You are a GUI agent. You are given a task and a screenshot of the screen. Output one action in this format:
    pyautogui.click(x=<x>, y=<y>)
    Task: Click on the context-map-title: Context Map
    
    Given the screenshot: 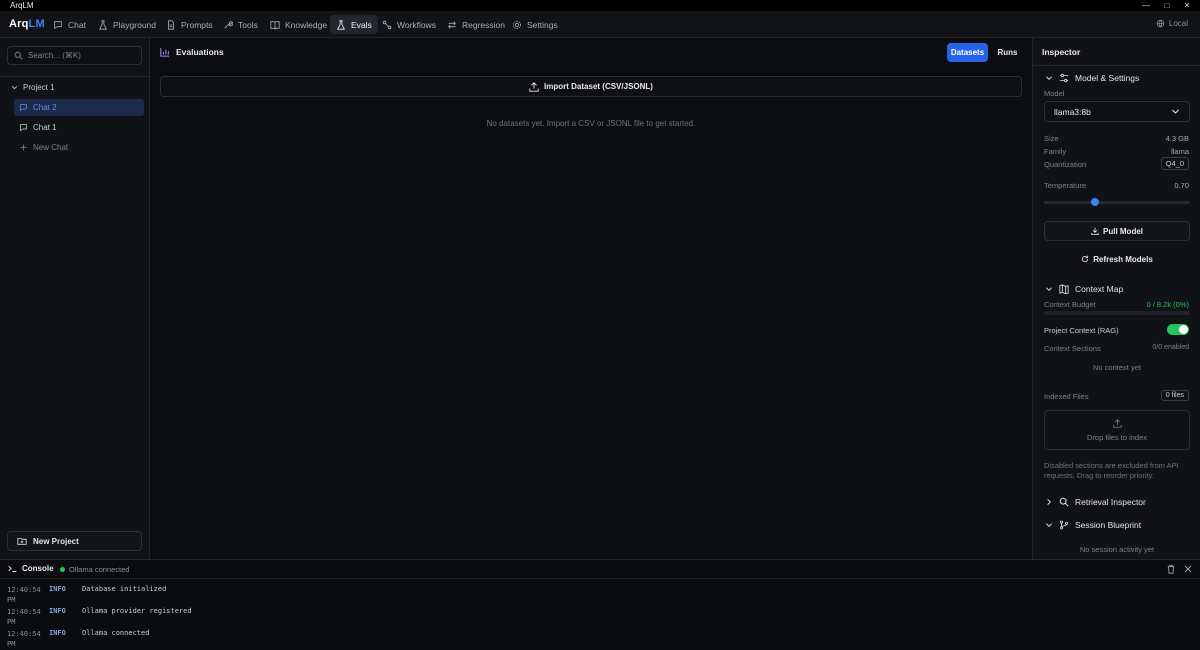 What is the action you would take?
    pyautogui.click(x=1099, y=289)
    